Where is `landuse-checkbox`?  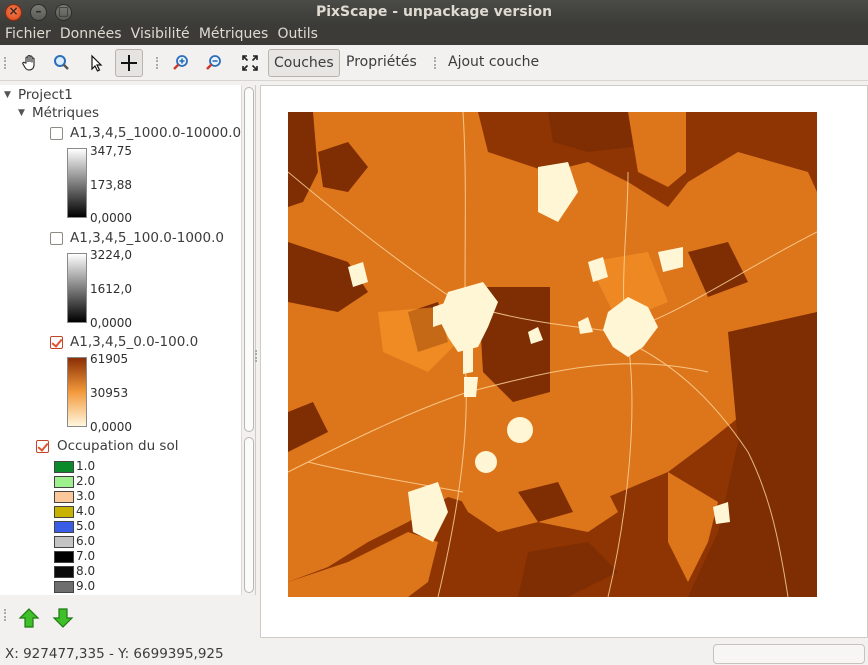
landuse-checkbox is located at coordinates (42, 446).